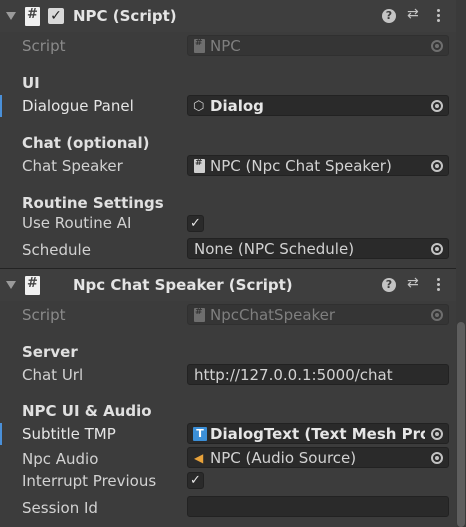 This screenshot has height=527, width=466. Describe the element at coordinates (199, 106) in the screenshot. I see `gameobject-cube-icon: ⬡` at that location.